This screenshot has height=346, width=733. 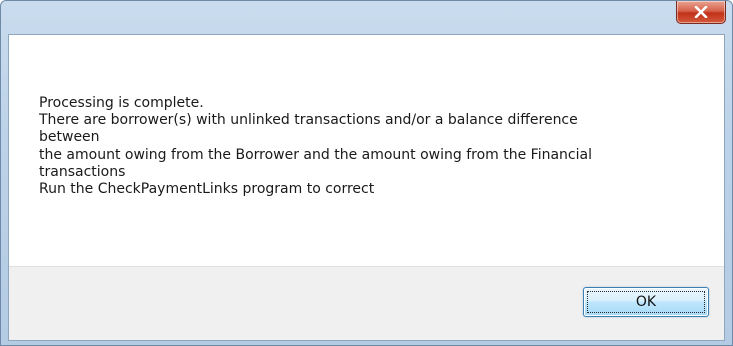 I want to click on message-line: Processing is complete., so click(x=121, y=103).